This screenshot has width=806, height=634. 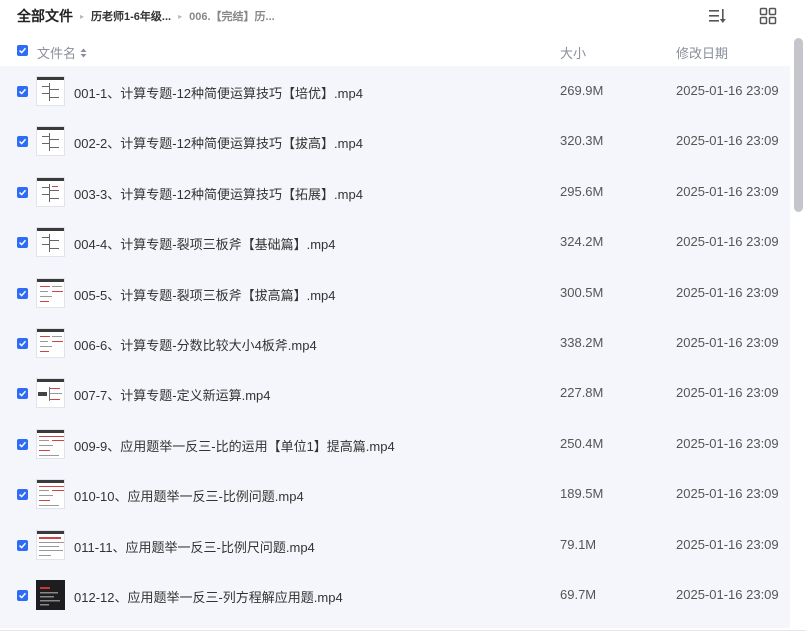 I want to click on file-size: 320.3M, so click(x=582, y=141).